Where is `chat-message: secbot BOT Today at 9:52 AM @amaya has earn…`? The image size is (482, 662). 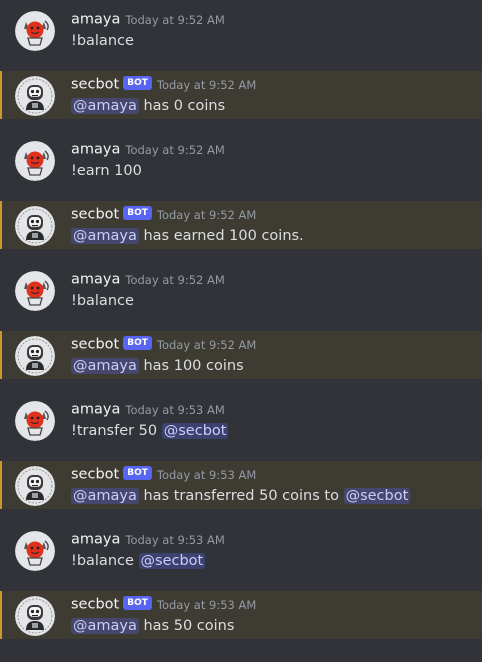
chat-message: secbot BOT Today at 9:52 AM @amaya has earn… is located at coordinates (241, 225).